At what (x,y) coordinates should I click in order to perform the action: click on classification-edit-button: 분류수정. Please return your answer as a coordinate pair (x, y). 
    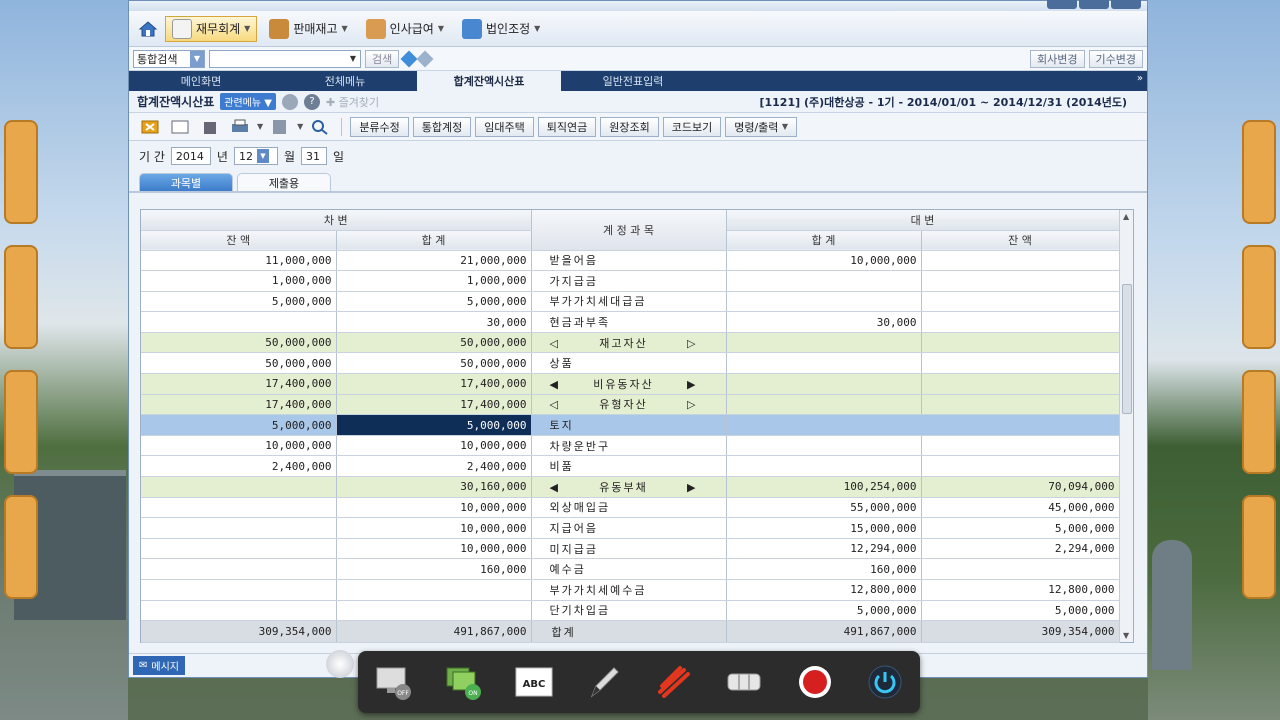
    Looking at the image, I should click on (379, 126).